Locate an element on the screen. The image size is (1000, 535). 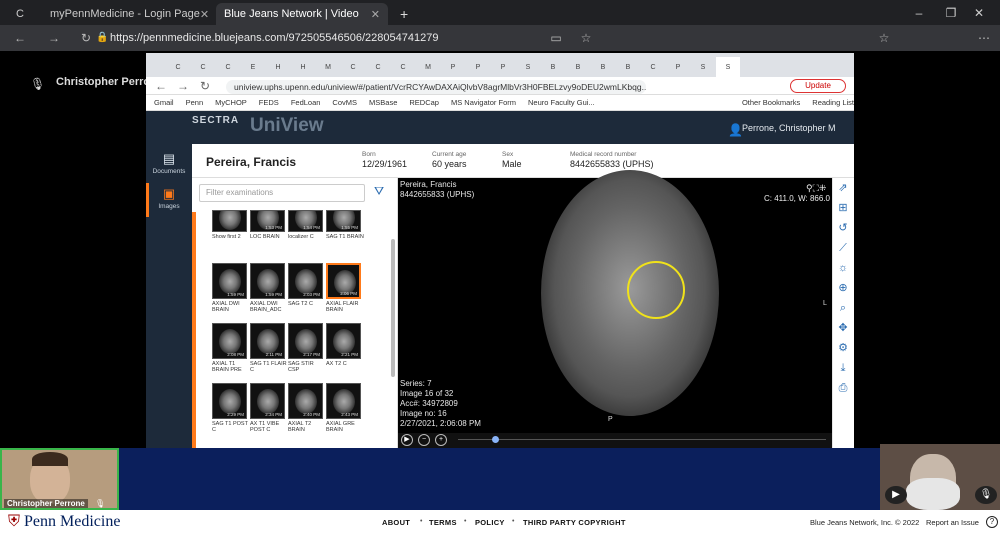
series-thumbnail: 2:40 PM is located at coordinates (305, 401).